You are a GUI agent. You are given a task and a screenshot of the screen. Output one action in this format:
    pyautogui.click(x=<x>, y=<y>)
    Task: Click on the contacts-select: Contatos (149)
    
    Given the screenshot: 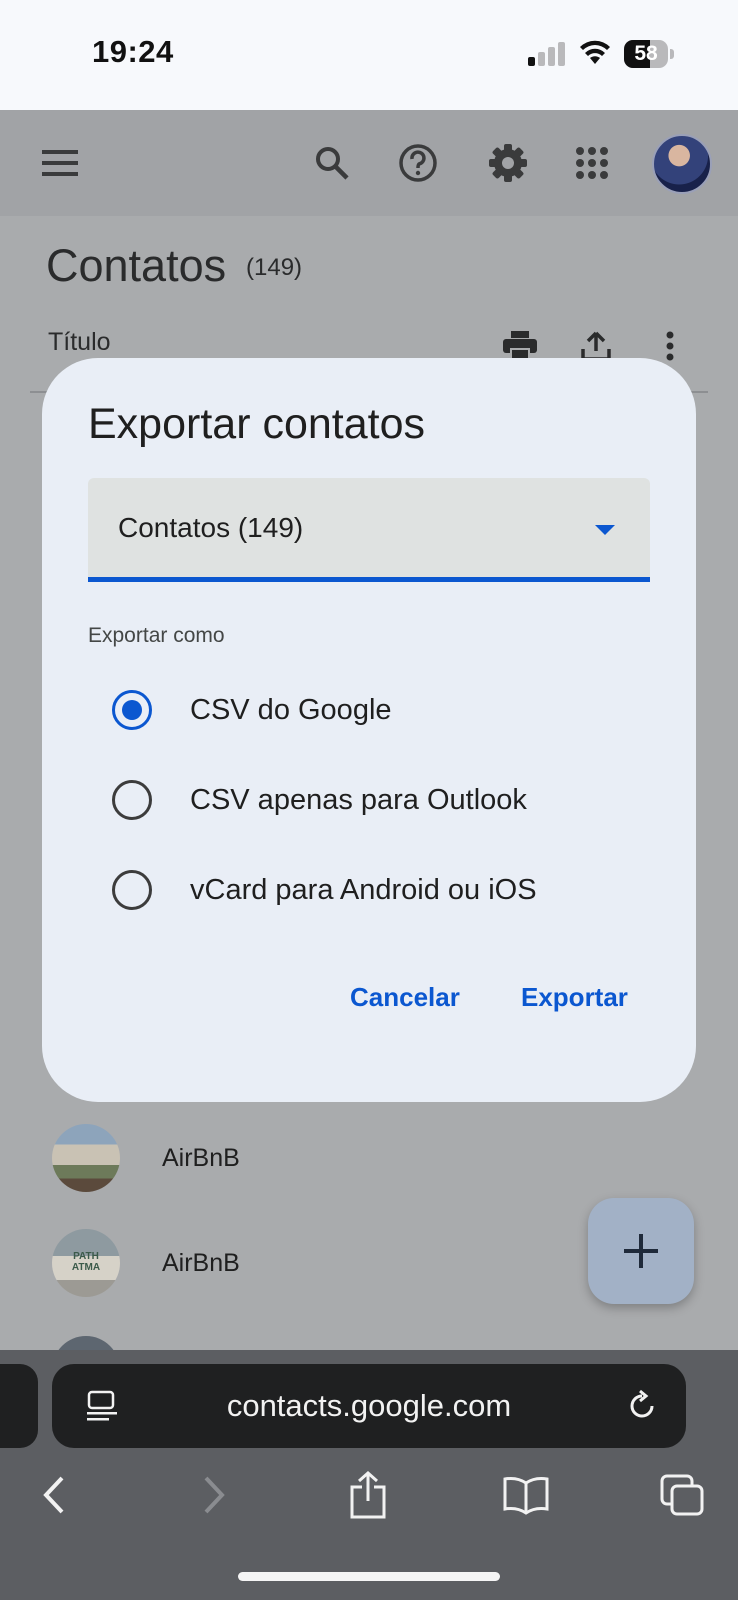 What is the action you would take?
    pyautogui.click(x=369, y=530)
    